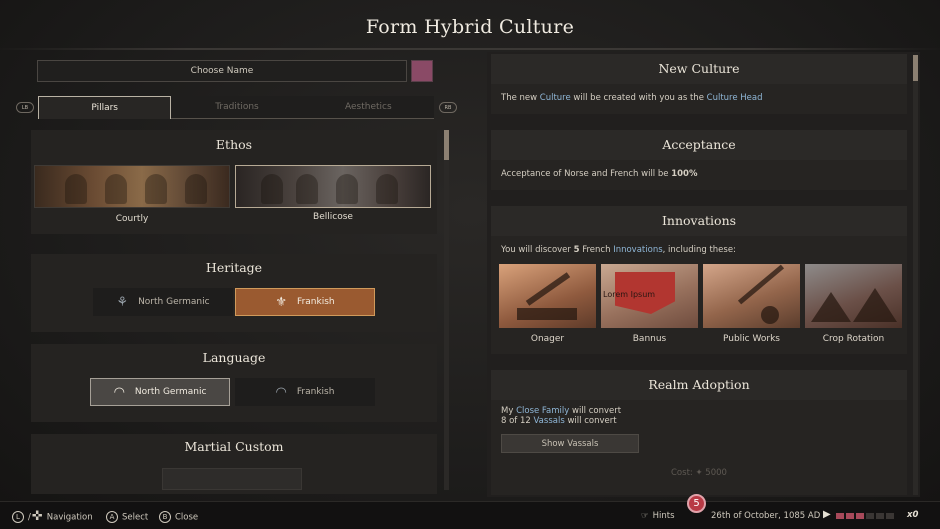 The image size is (940, 529). What do you see at coordinates (629, 294) in the screenshot?
I see `bannus-overlay-text: Lorem Ipsum` at bounding box center [629, 294].